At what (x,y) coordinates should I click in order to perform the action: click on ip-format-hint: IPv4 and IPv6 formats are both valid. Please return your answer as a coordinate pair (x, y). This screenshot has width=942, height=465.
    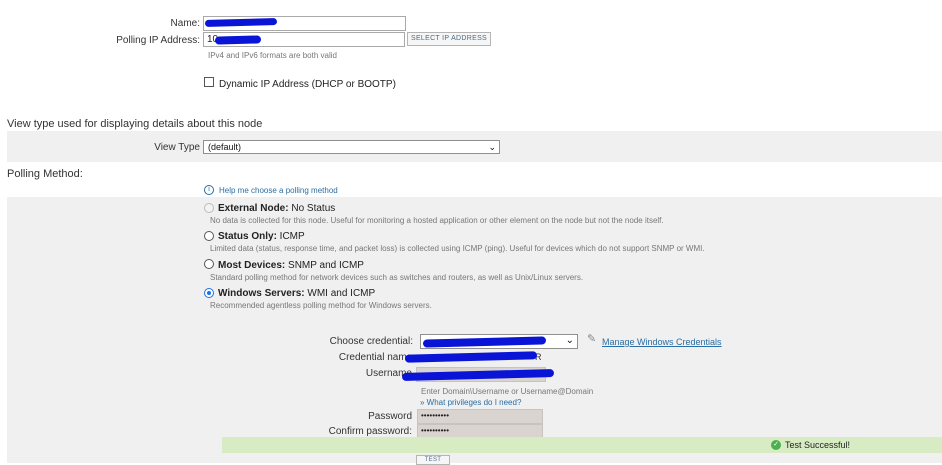
    Looking at the image, I should click on (272, 55).